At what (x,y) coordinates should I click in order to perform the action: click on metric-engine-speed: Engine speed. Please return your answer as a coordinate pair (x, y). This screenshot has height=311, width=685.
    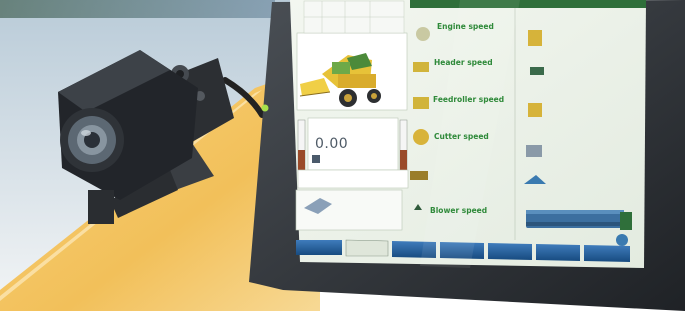
    Looking at the image, I should click on (465, 26).